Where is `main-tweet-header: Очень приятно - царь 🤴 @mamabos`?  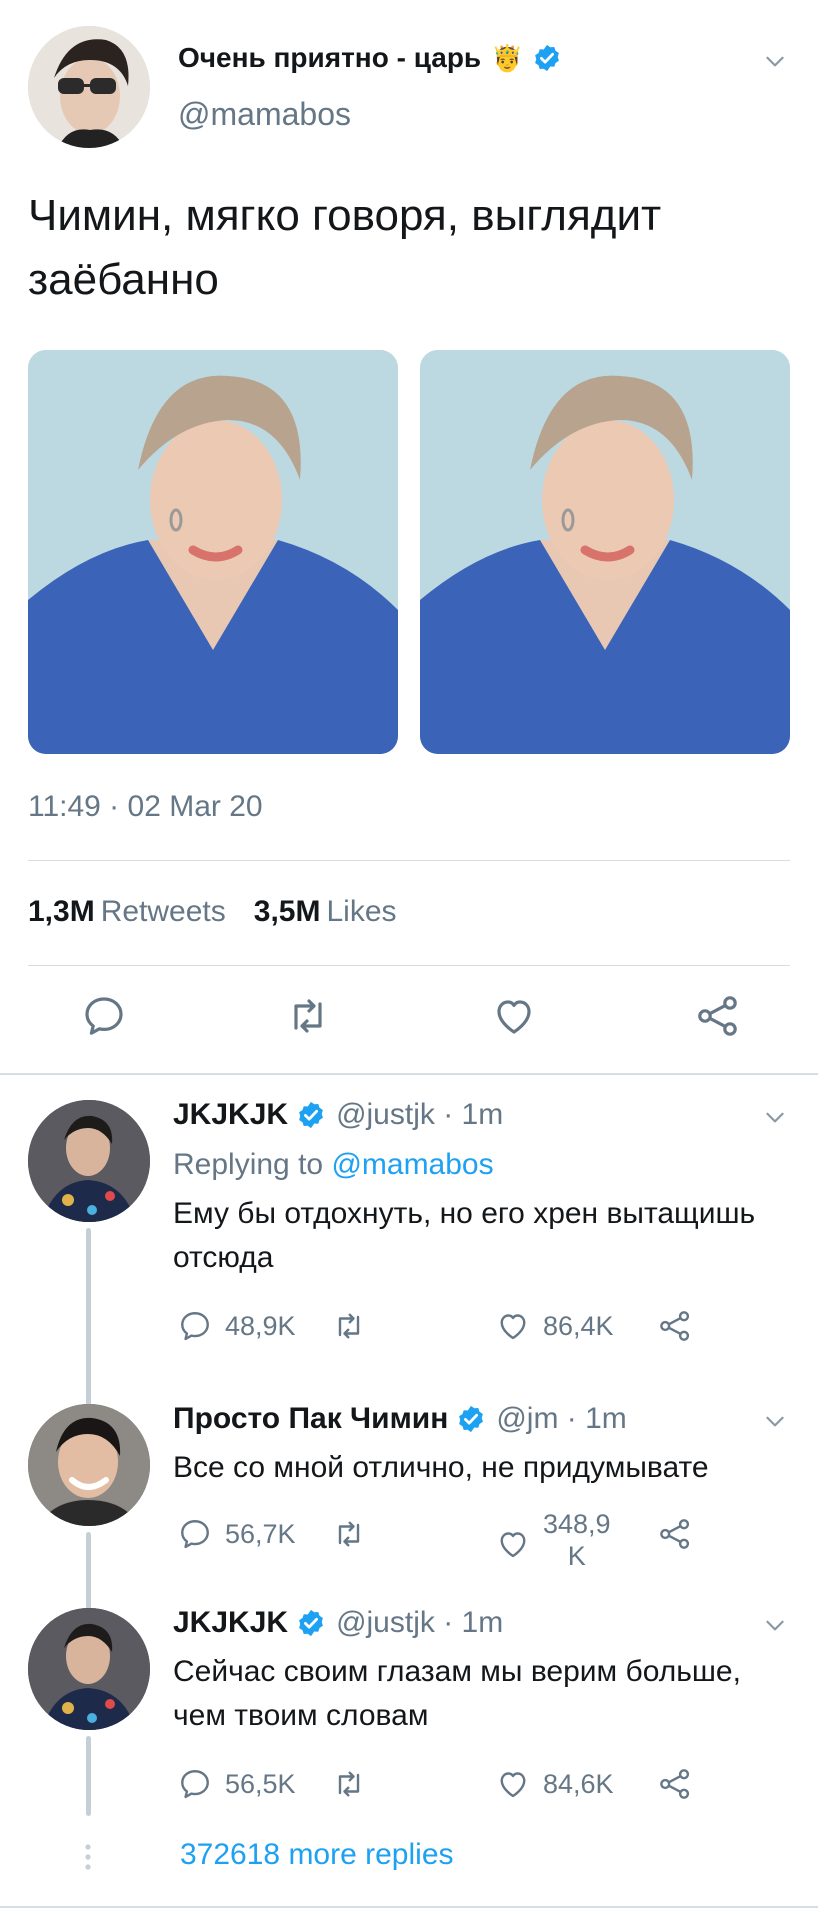 main-tweet-header: Очень приятно - царь 🤴 @mamabos is located at coordinates (413, 87).